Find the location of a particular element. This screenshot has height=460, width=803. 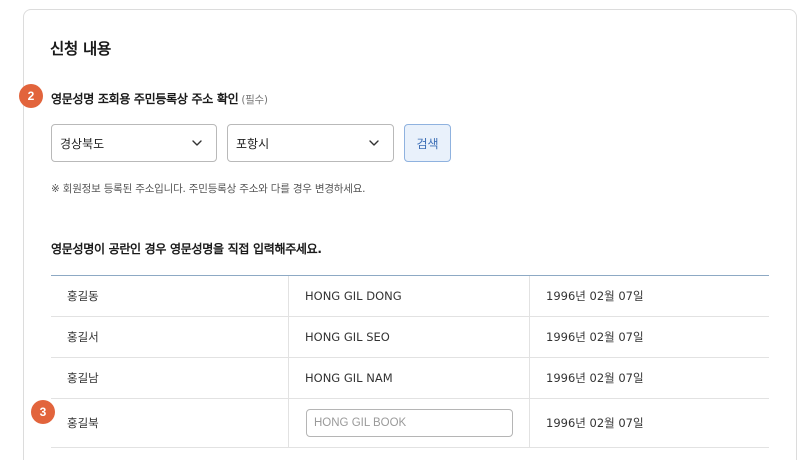

english-name-input is located at coordinates (409, 423).